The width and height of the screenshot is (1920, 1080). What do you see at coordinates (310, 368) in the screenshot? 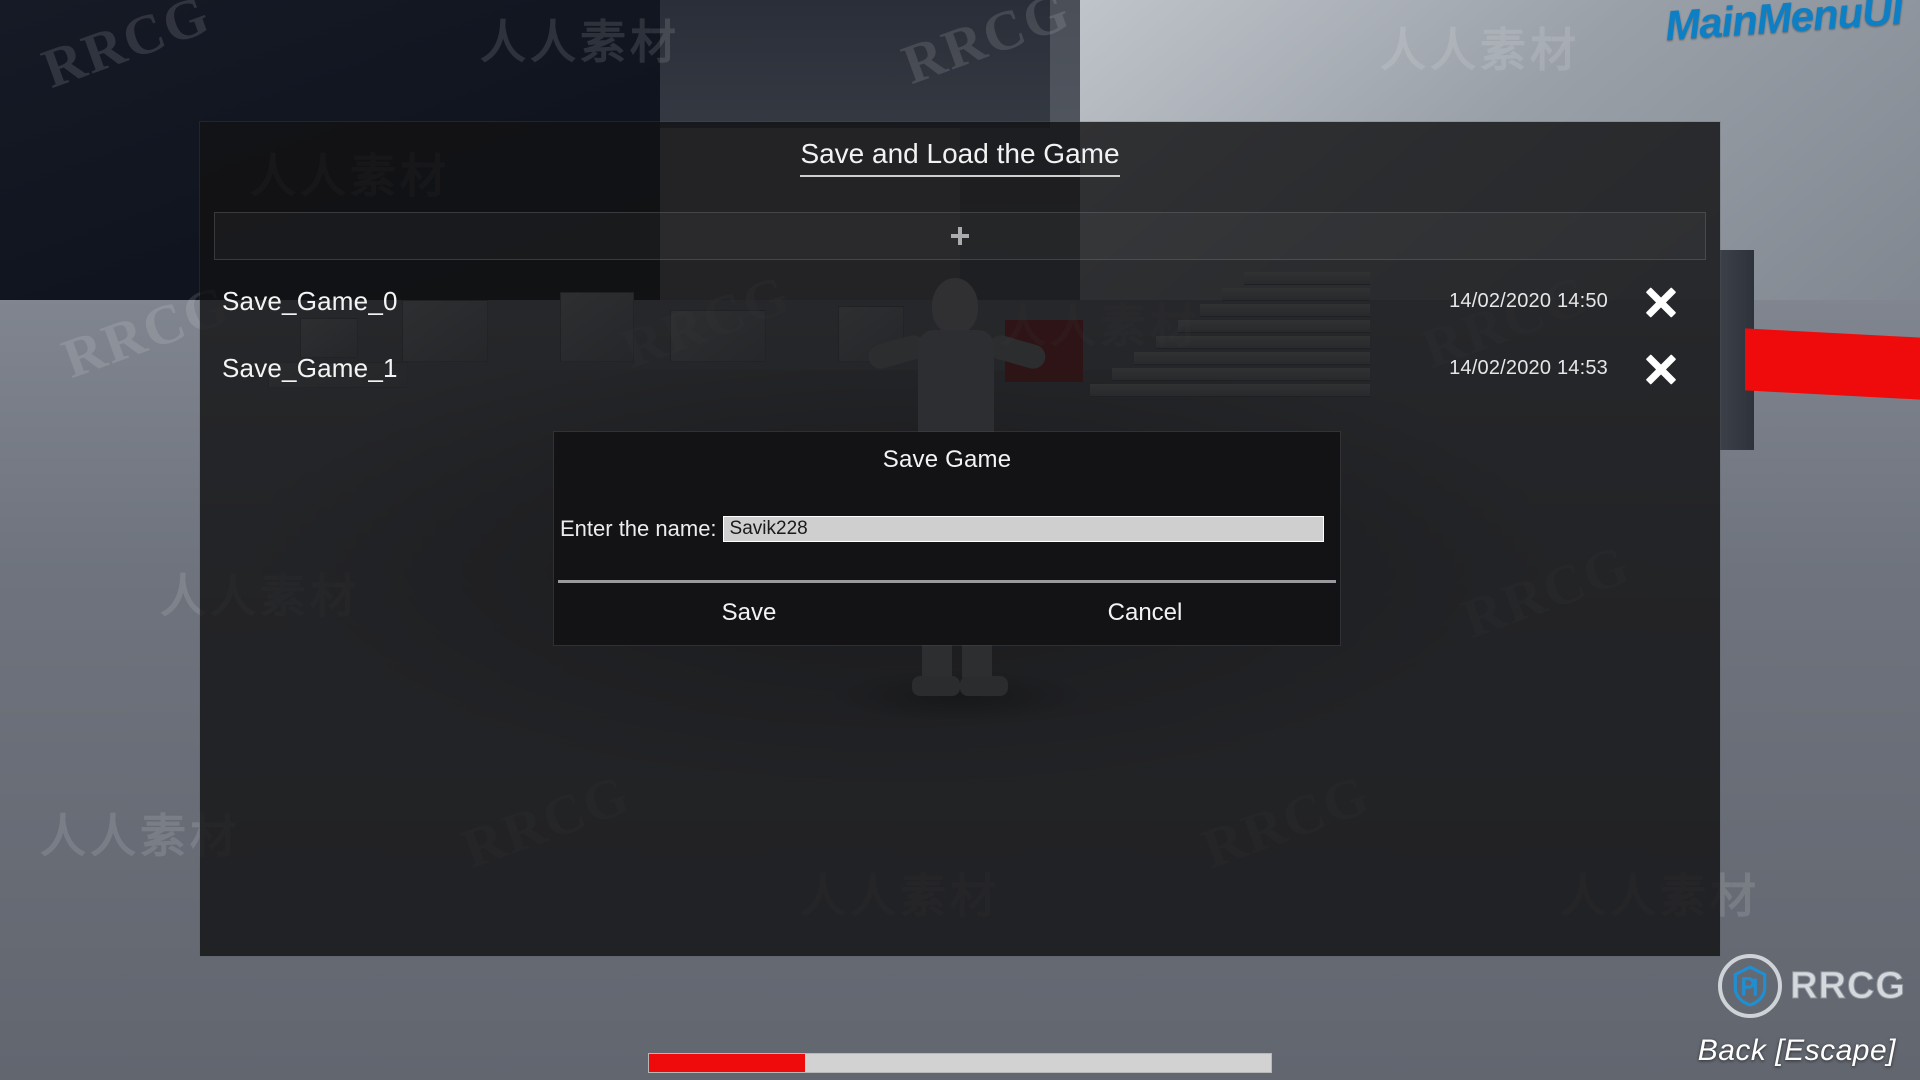
I see `save-slot-name: Save_Game_1` at bounding box center [310, 368].